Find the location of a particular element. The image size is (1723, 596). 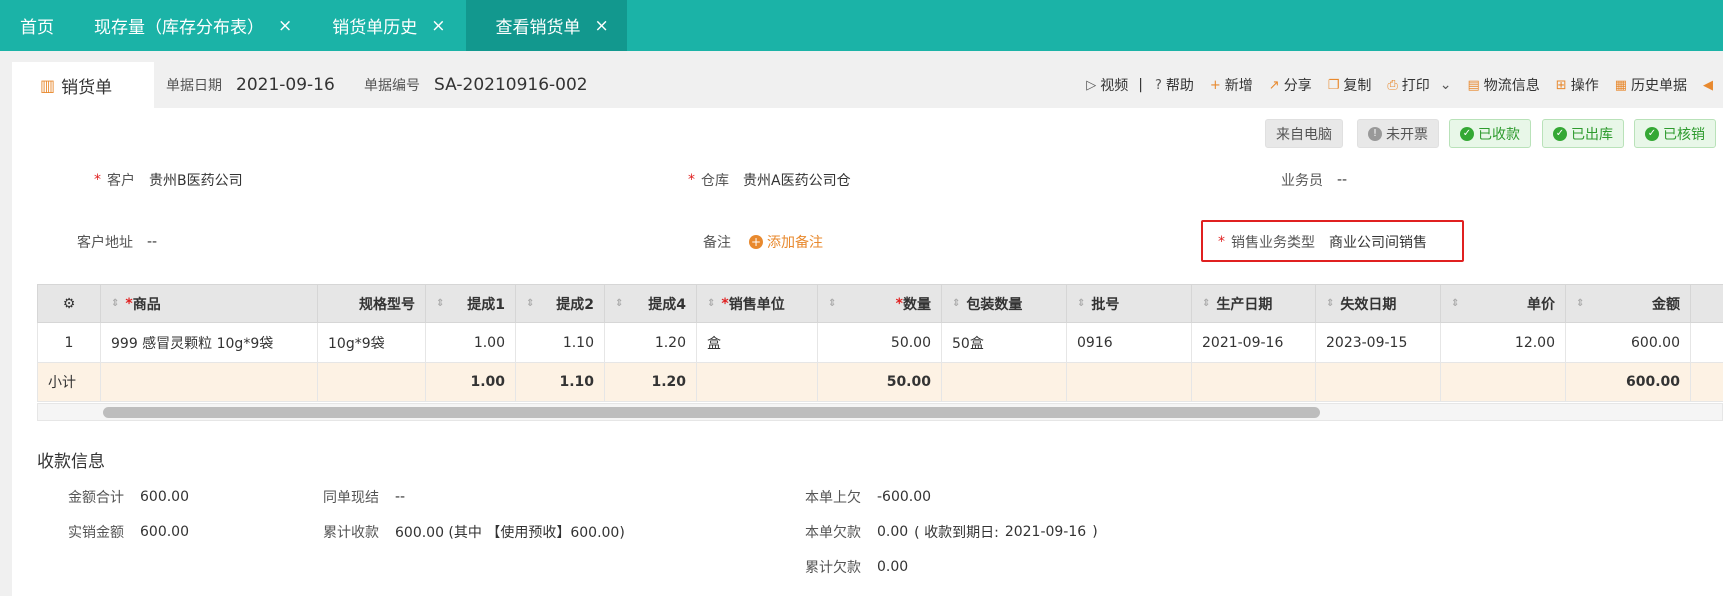

operate-button: ⊞ 操作 is located at coordinates (1577, 85).